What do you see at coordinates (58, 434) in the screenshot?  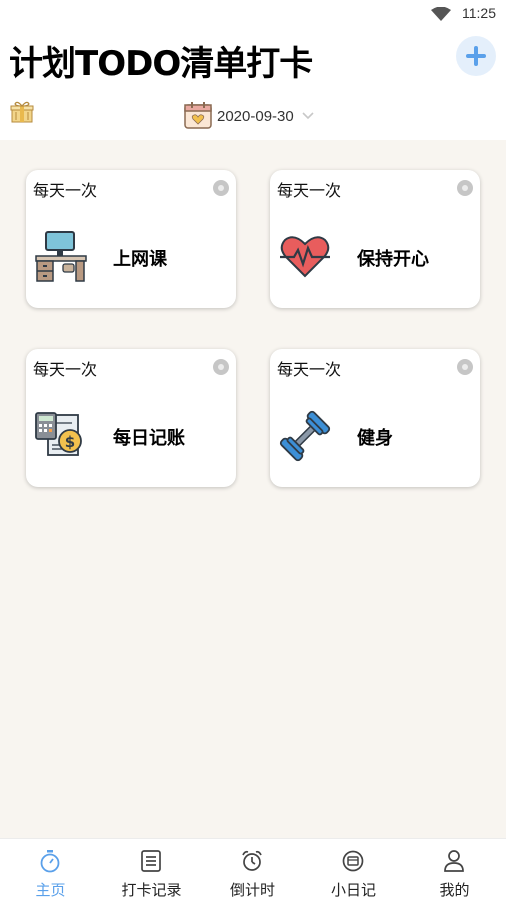 I see `calculator-money-icon: $` at bounding box center [58, 434].